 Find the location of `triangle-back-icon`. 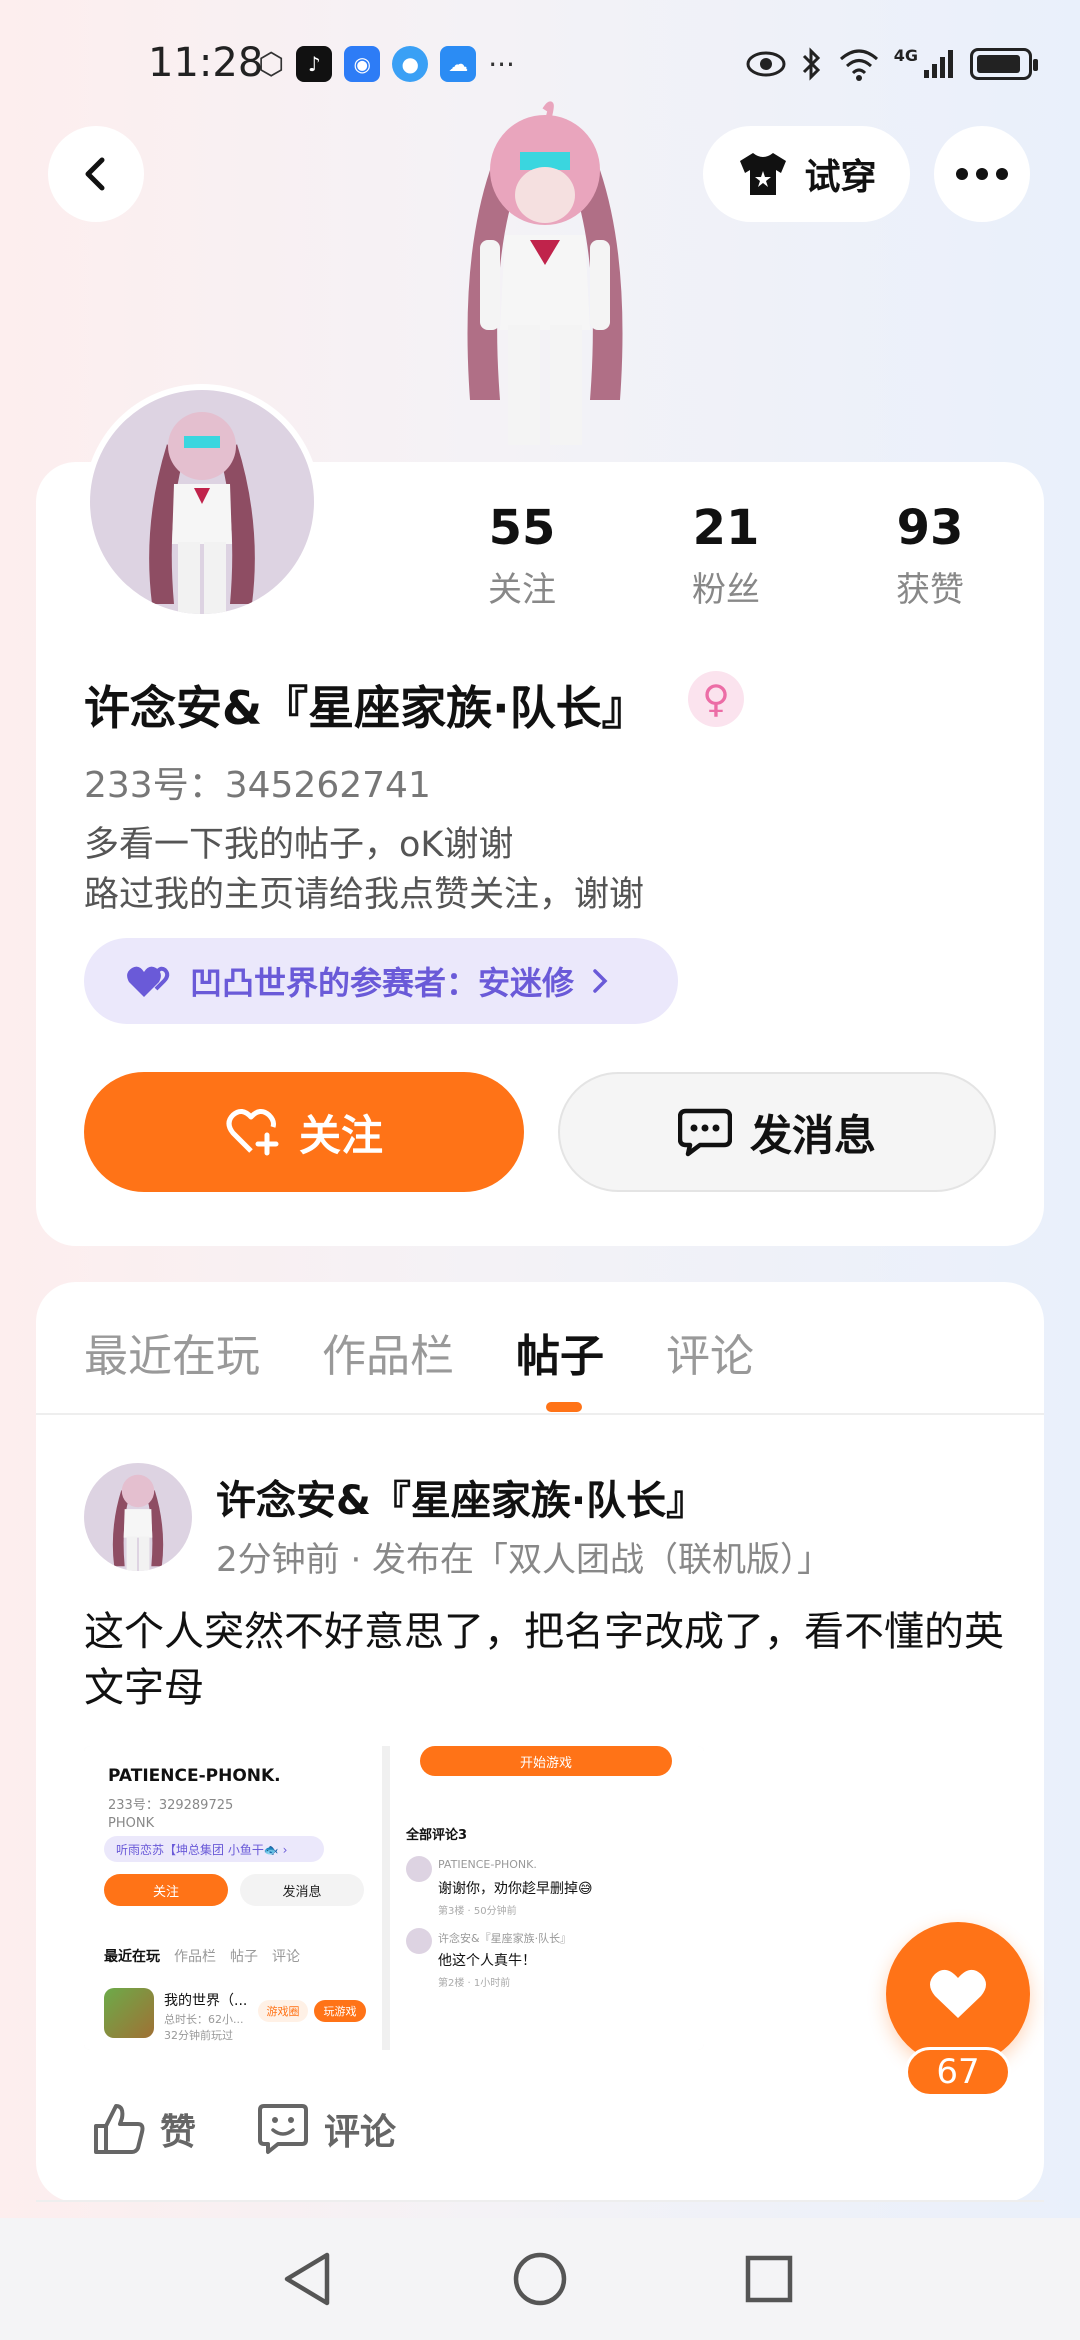

triangle-back-icon is located at coordinates (307, 2279).